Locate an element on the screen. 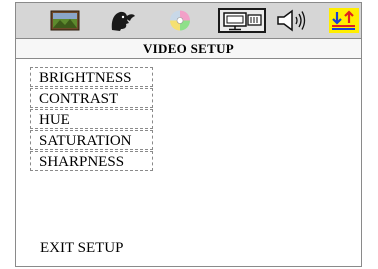 The width and height of the screenshot is (378, 269). speaker-icon is located at coordinates (293, 20).